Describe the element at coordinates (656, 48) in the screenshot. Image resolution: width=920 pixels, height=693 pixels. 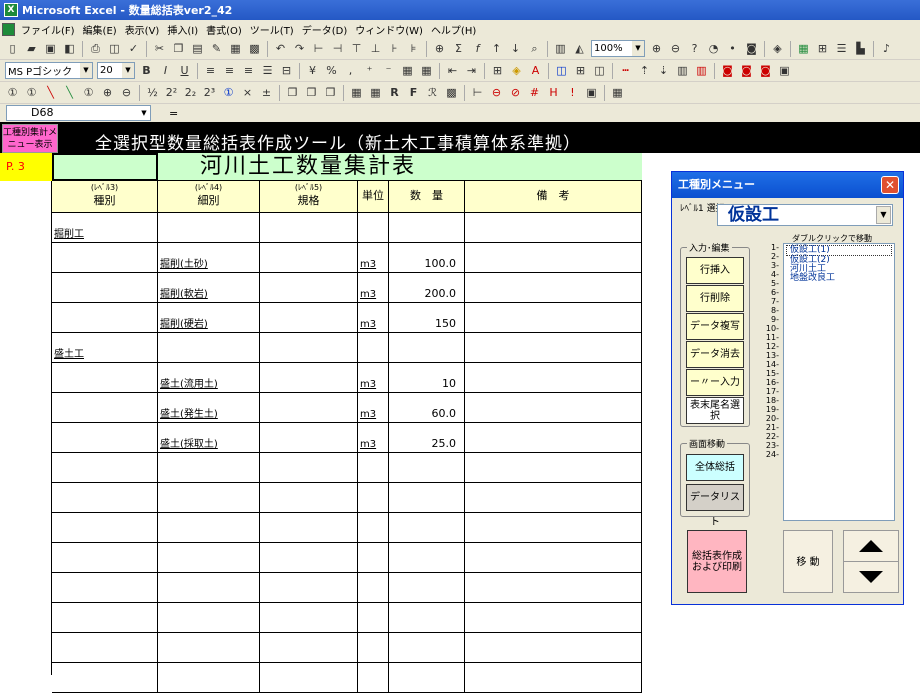
I see `zoom-in-icon: ⊕` at that location.